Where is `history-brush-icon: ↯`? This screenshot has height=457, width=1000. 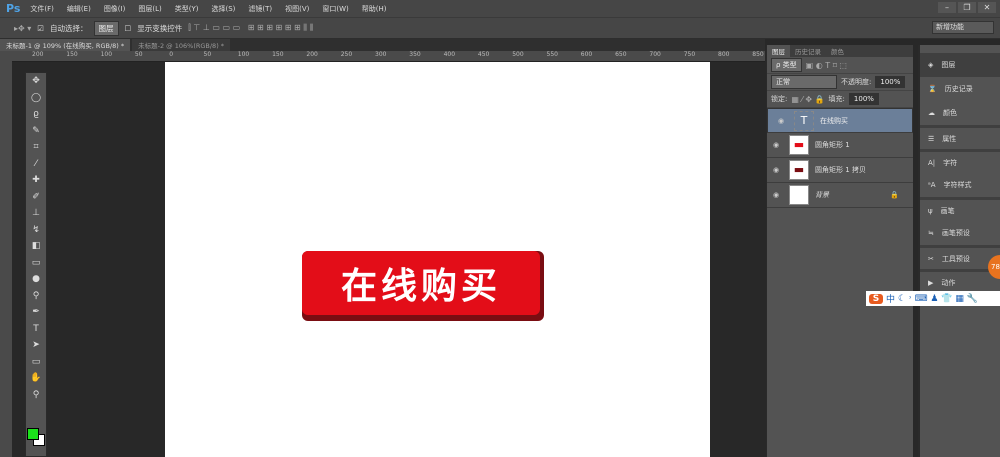
history-brush-icon: ↯ is located at coordinates (36, 230).